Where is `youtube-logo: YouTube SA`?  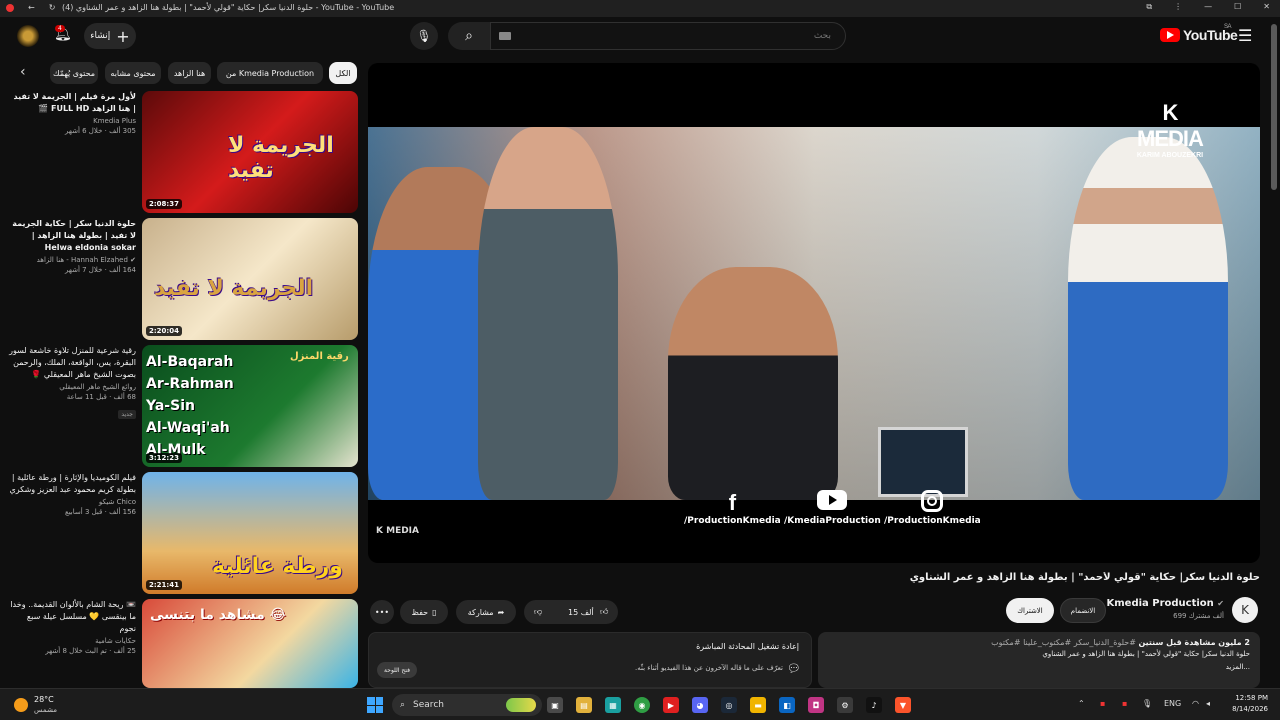
youtube-logo: YouTube SA is located at coordinates (1199, 33).